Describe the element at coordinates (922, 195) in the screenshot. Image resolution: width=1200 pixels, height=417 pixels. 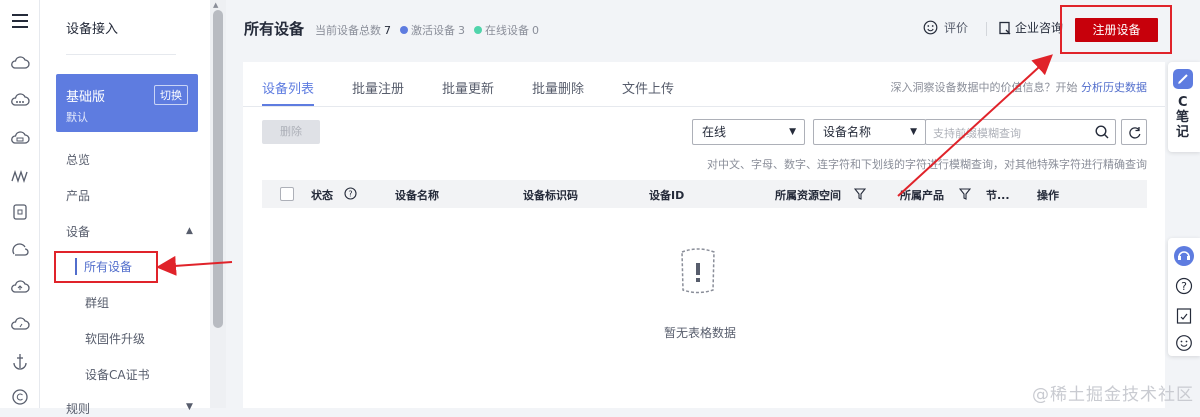
I see `column-product: 所属产品` at that location.